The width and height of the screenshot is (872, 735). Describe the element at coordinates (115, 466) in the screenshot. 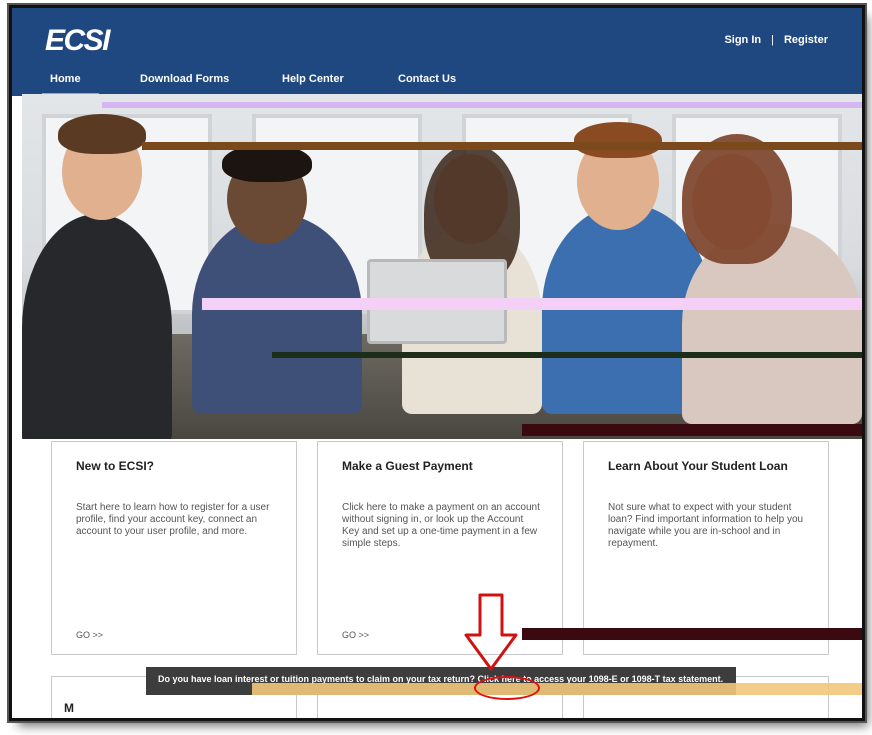

I see `card-title: New to ECSI?` at that location.